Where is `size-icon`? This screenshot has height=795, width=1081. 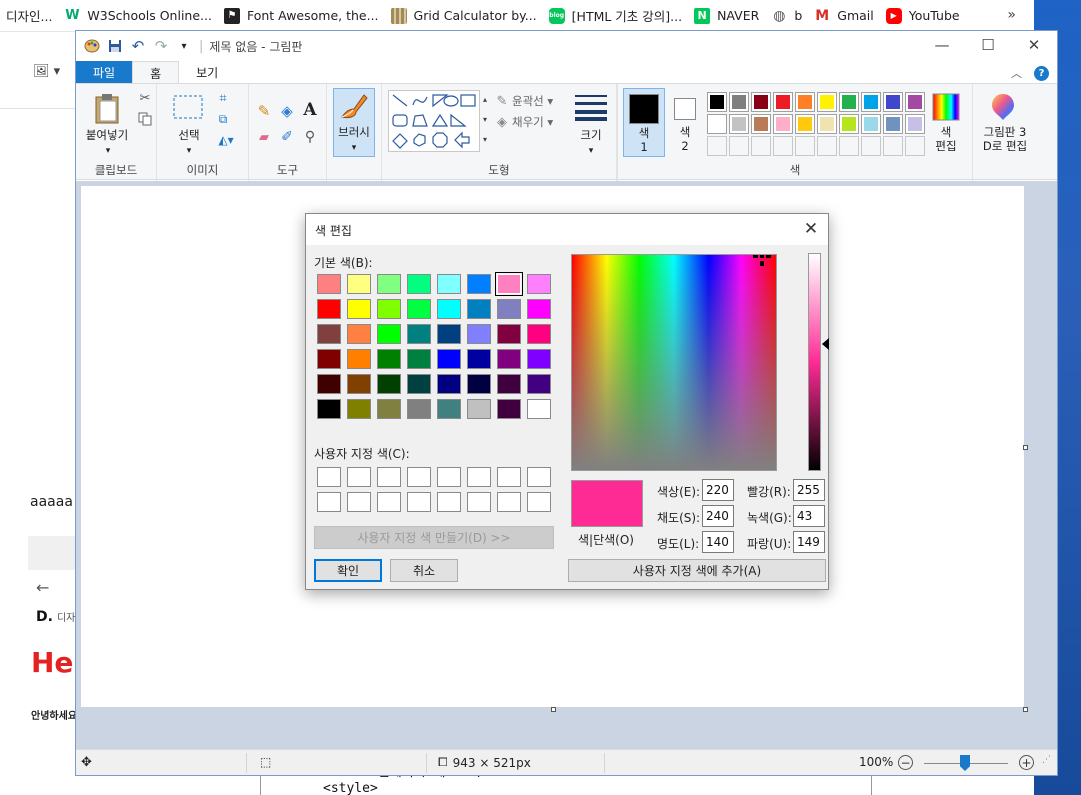 size-icon is located at coordinates (591, 107).